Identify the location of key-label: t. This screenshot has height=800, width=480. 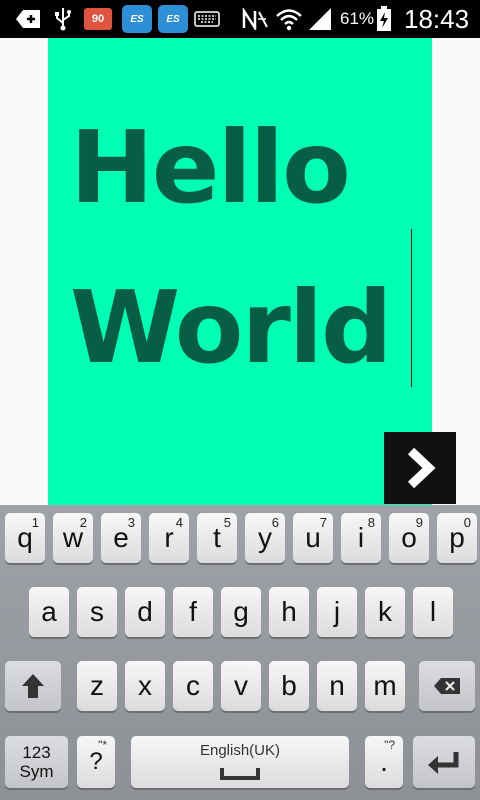
(217, 537).